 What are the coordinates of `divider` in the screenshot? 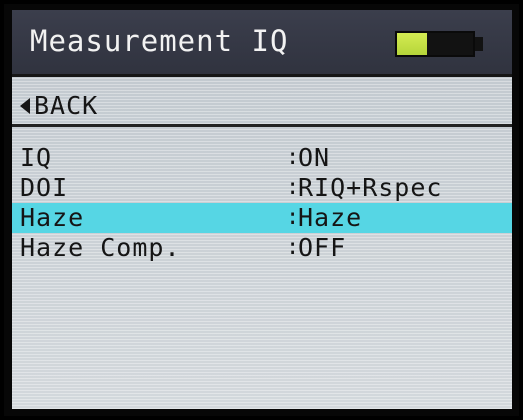 It's located at (262, 125).